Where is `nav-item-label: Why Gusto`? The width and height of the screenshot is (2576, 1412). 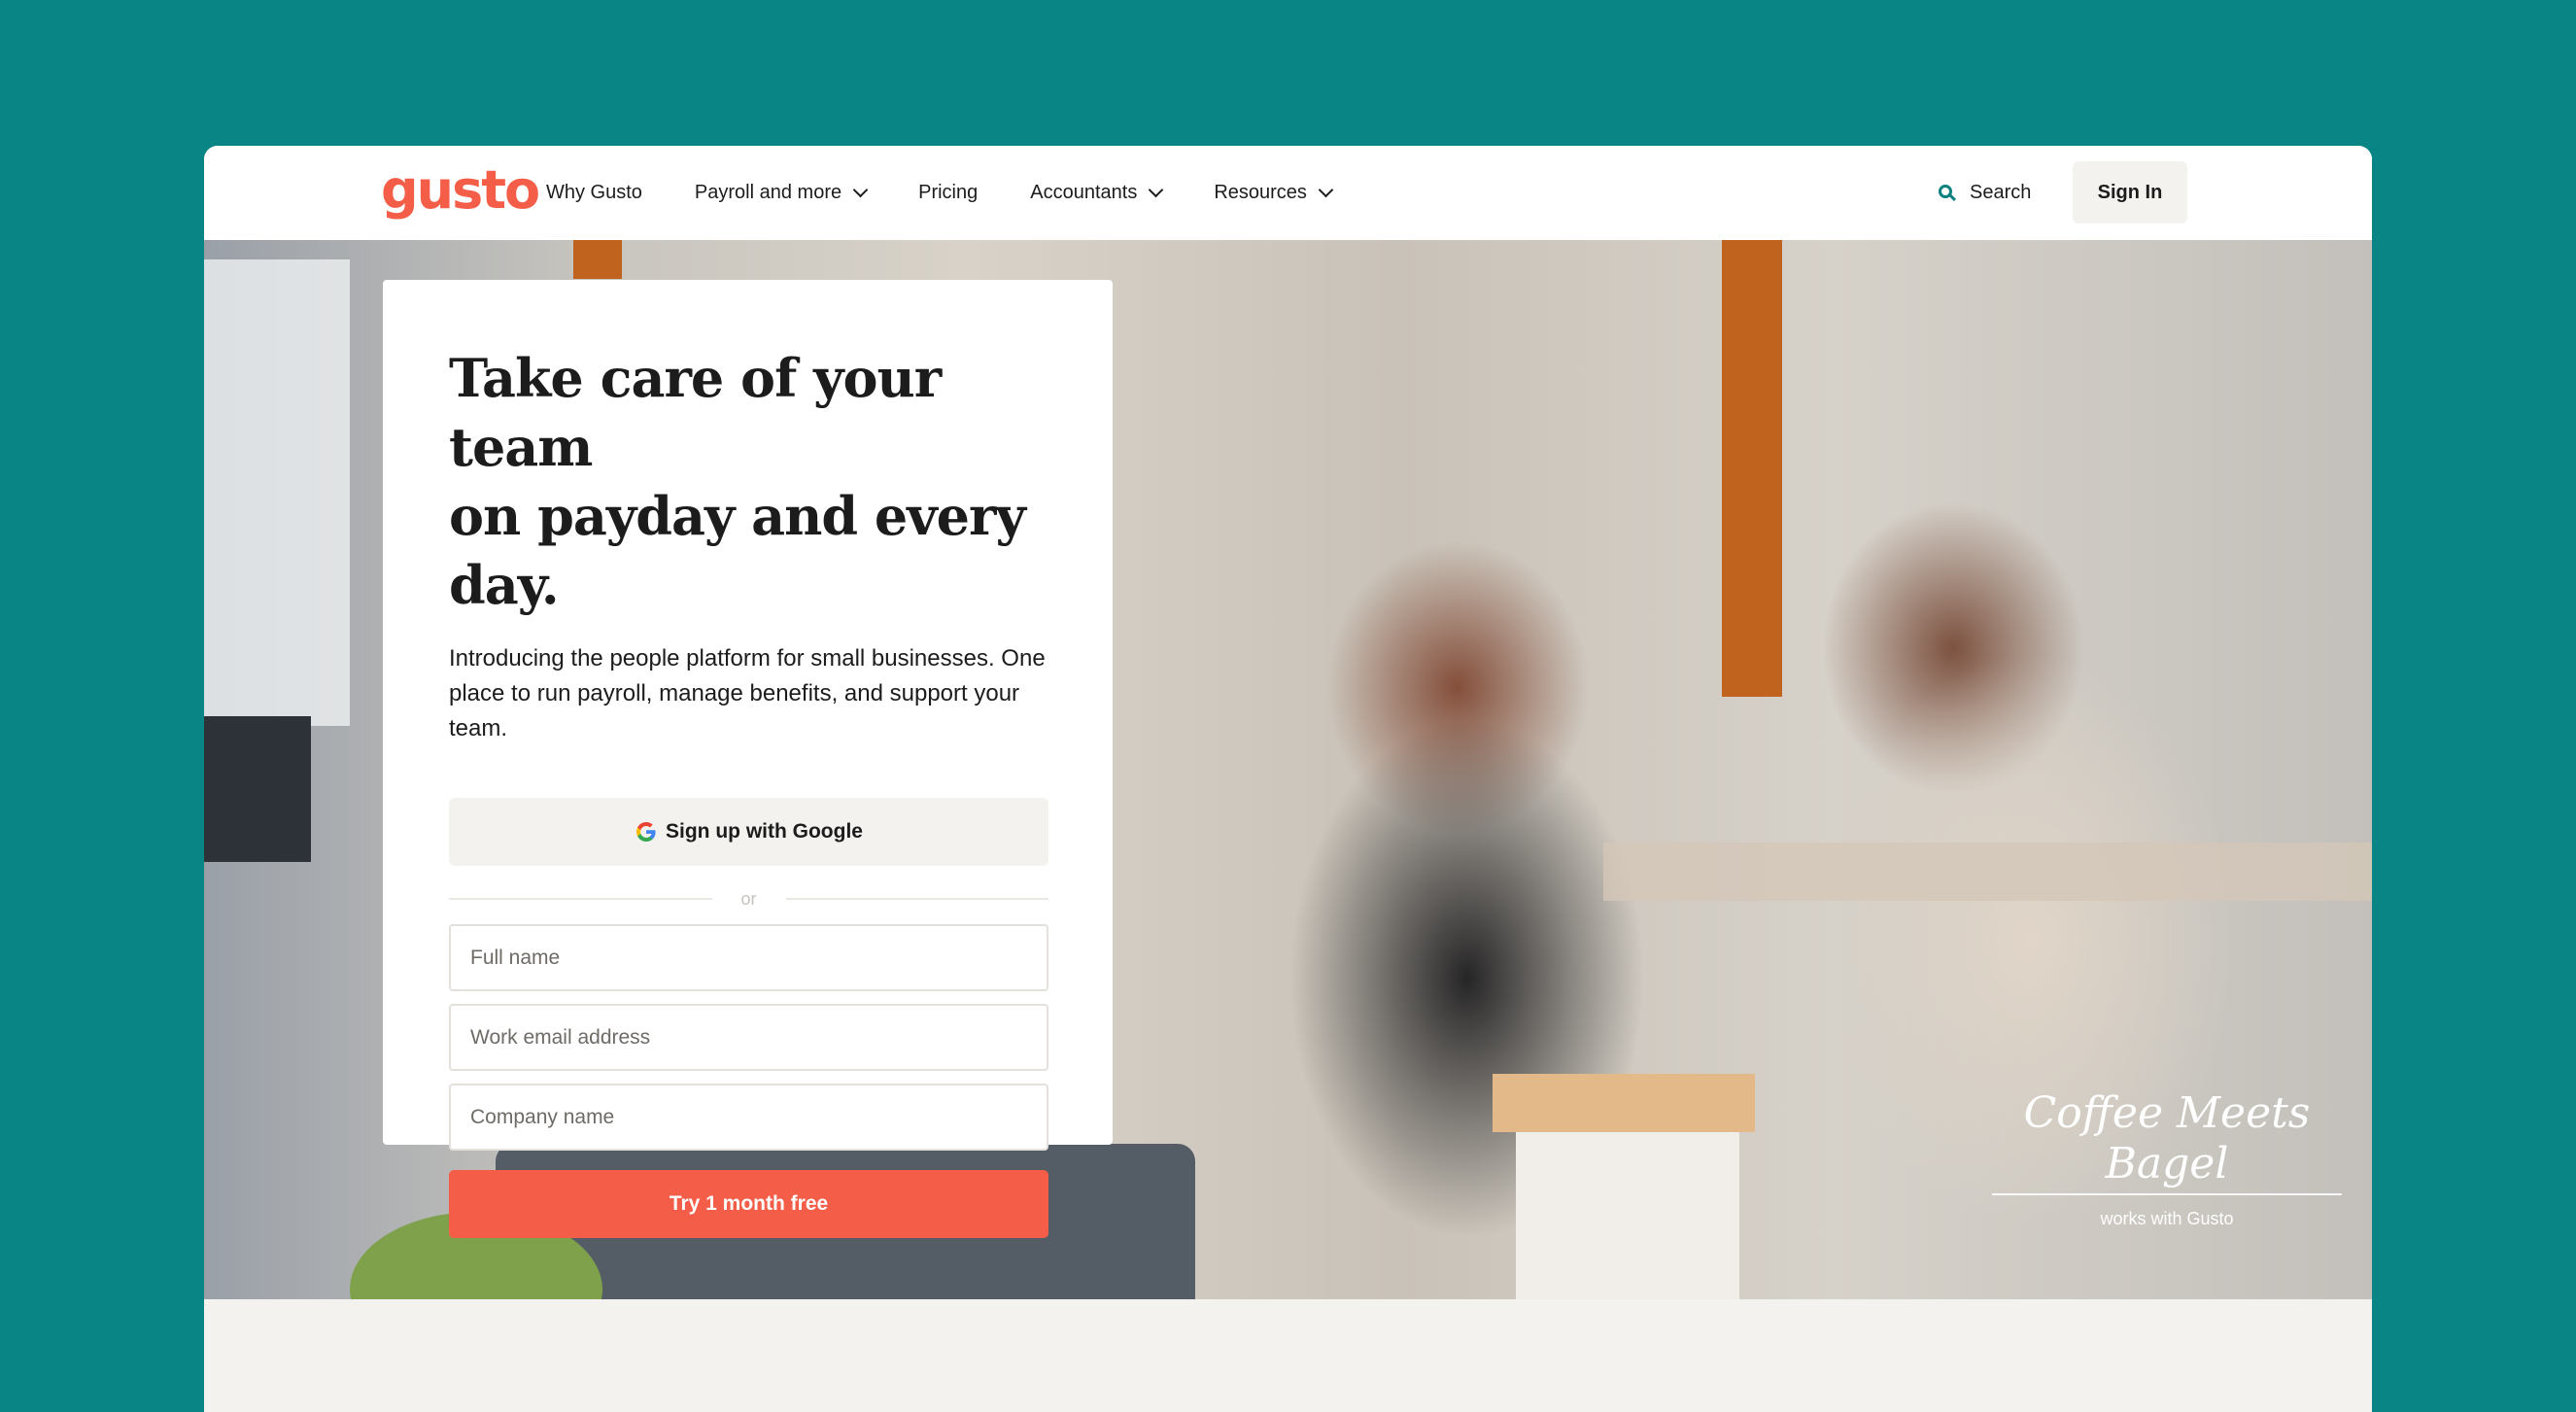 nav-item-label: Why Gusto is located at coordinates (594, 193).